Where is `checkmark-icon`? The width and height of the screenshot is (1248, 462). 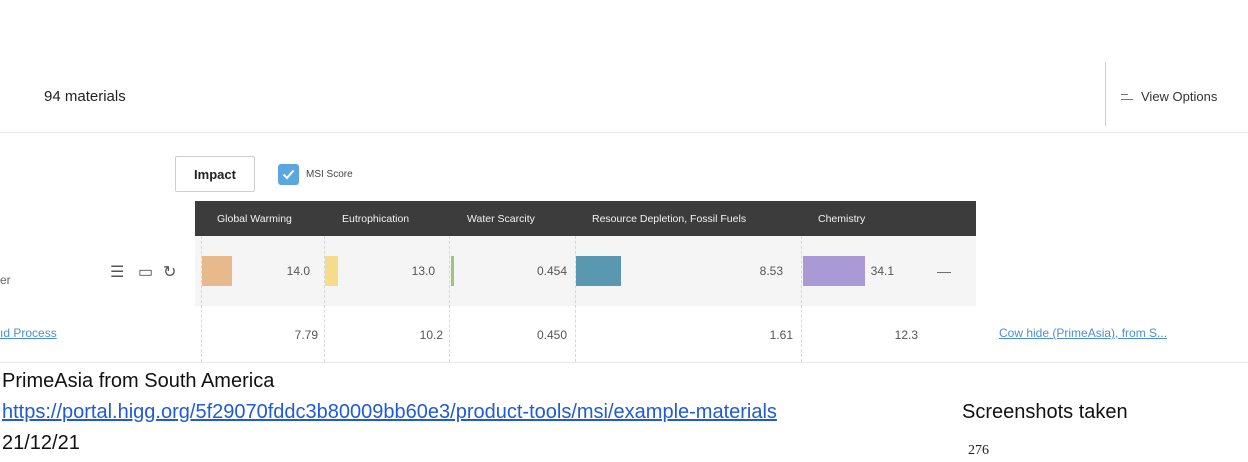
checkmark-icon is located at coordinates (288, 174).